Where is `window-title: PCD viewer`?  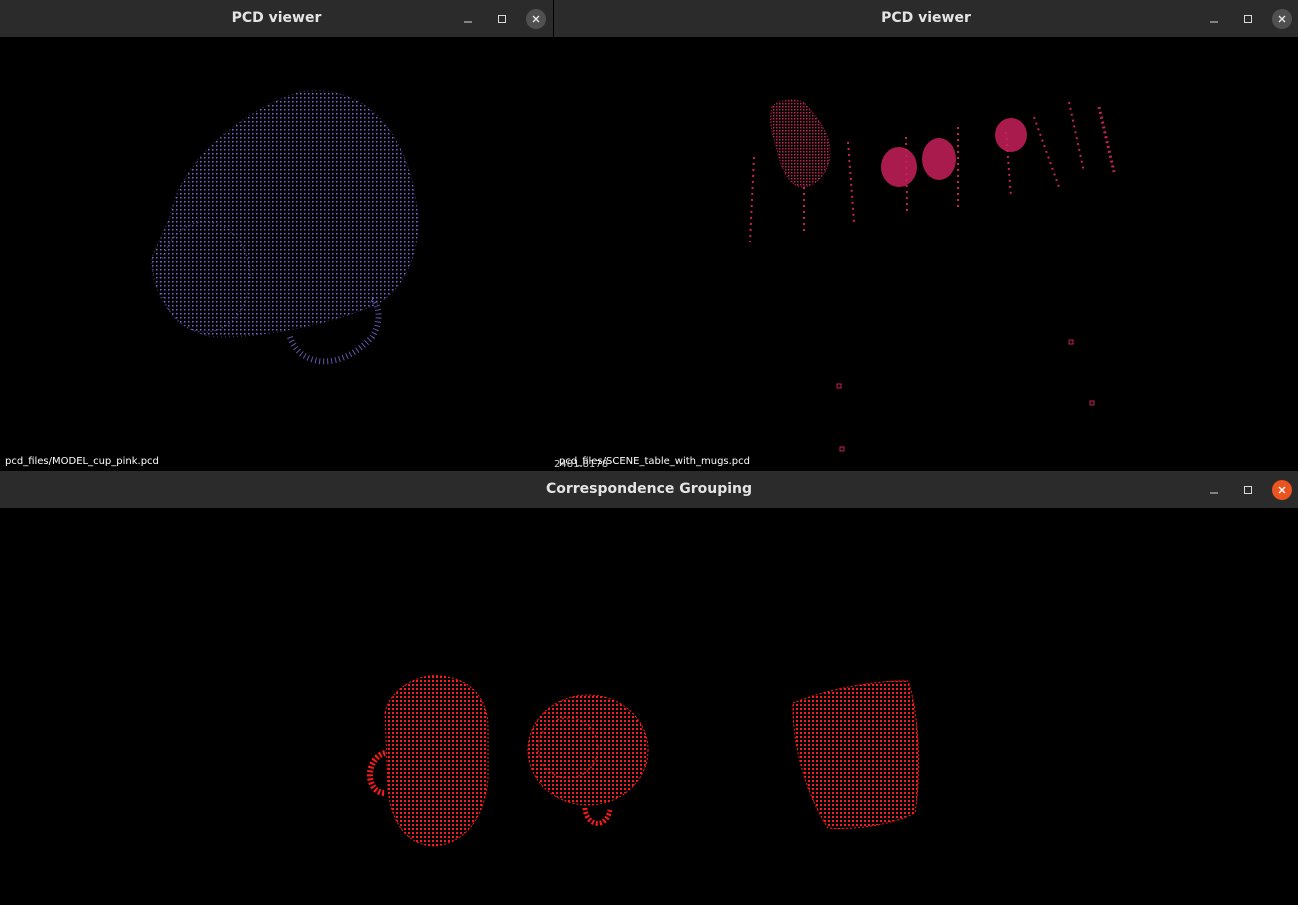
window-title: PCD viewer is located at coordinates (926, 18).